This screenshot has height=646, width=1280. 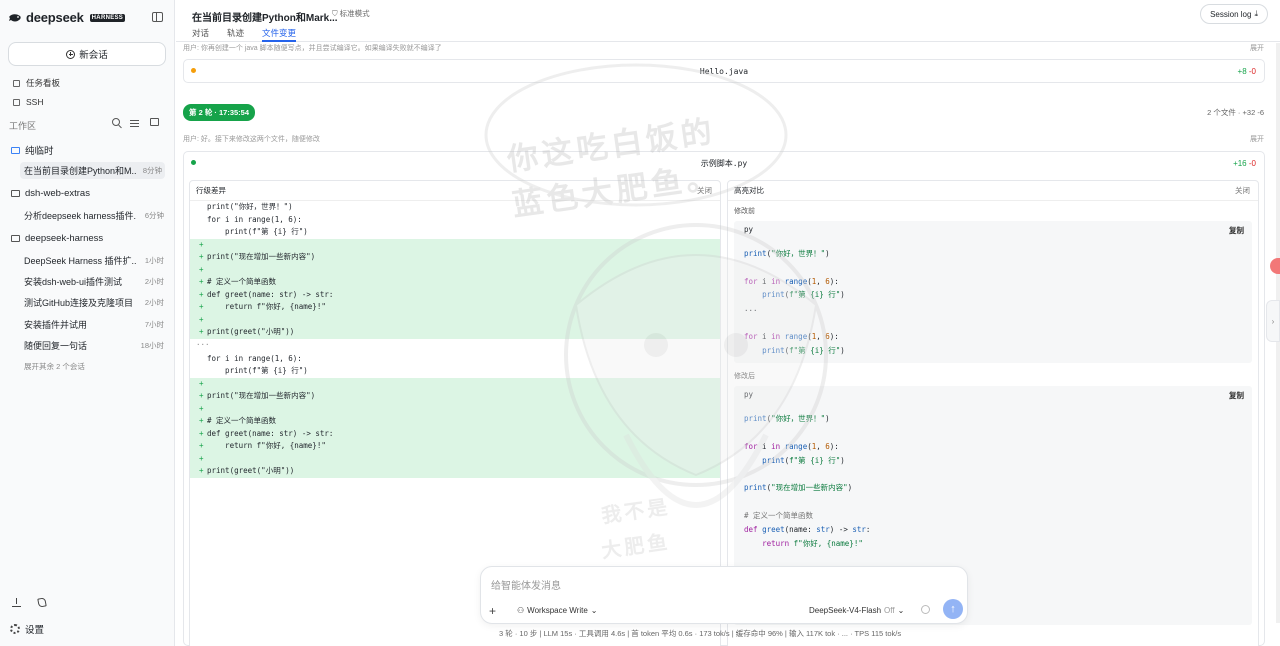 I want to click on diff-line-added: + print("现在增加一些新内容"), so click(x=455, y=257).